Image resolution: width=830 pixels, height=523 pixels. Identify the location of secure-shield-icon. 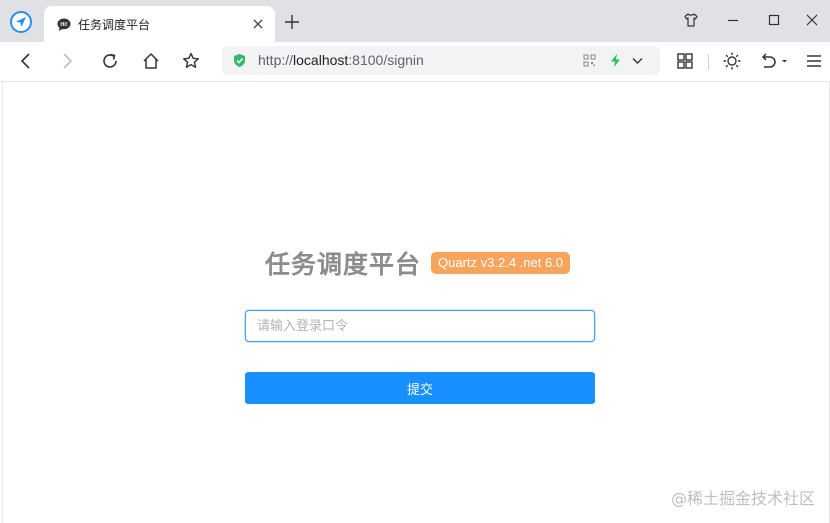
(239, 60).